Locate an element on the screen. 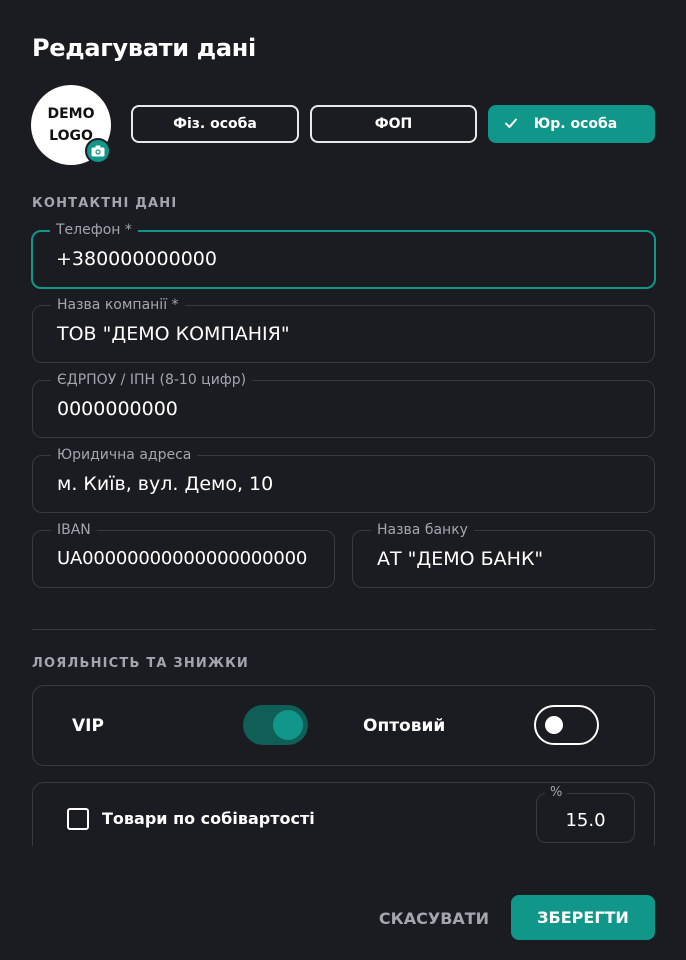 This screenshot has height=960, width=686. wholesale-toggle is located at coordinates (566, 725).